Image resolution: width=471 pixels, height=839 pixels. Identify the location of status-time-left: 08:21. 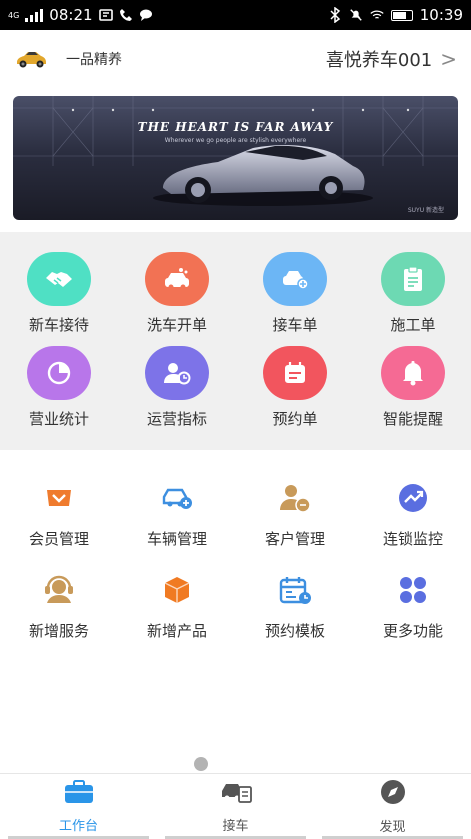
(71, 15).